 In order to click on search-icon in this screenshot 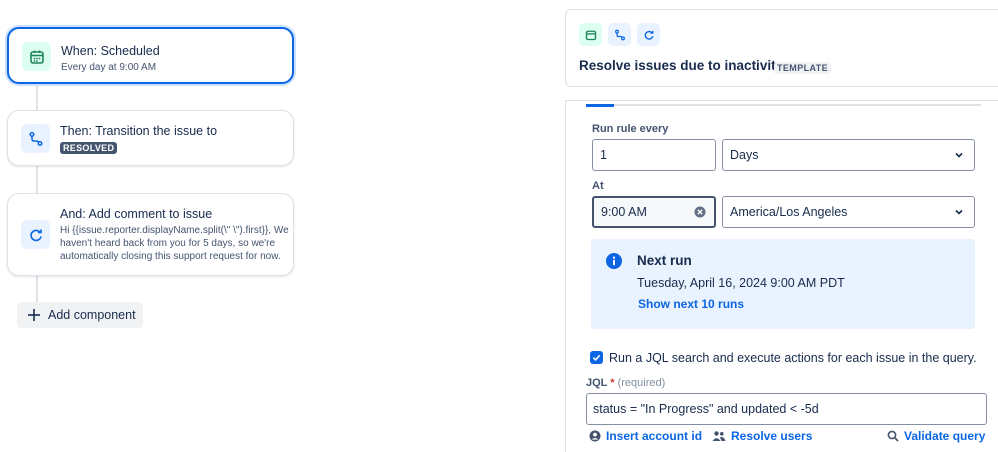, I will do `click(893, 436)`.